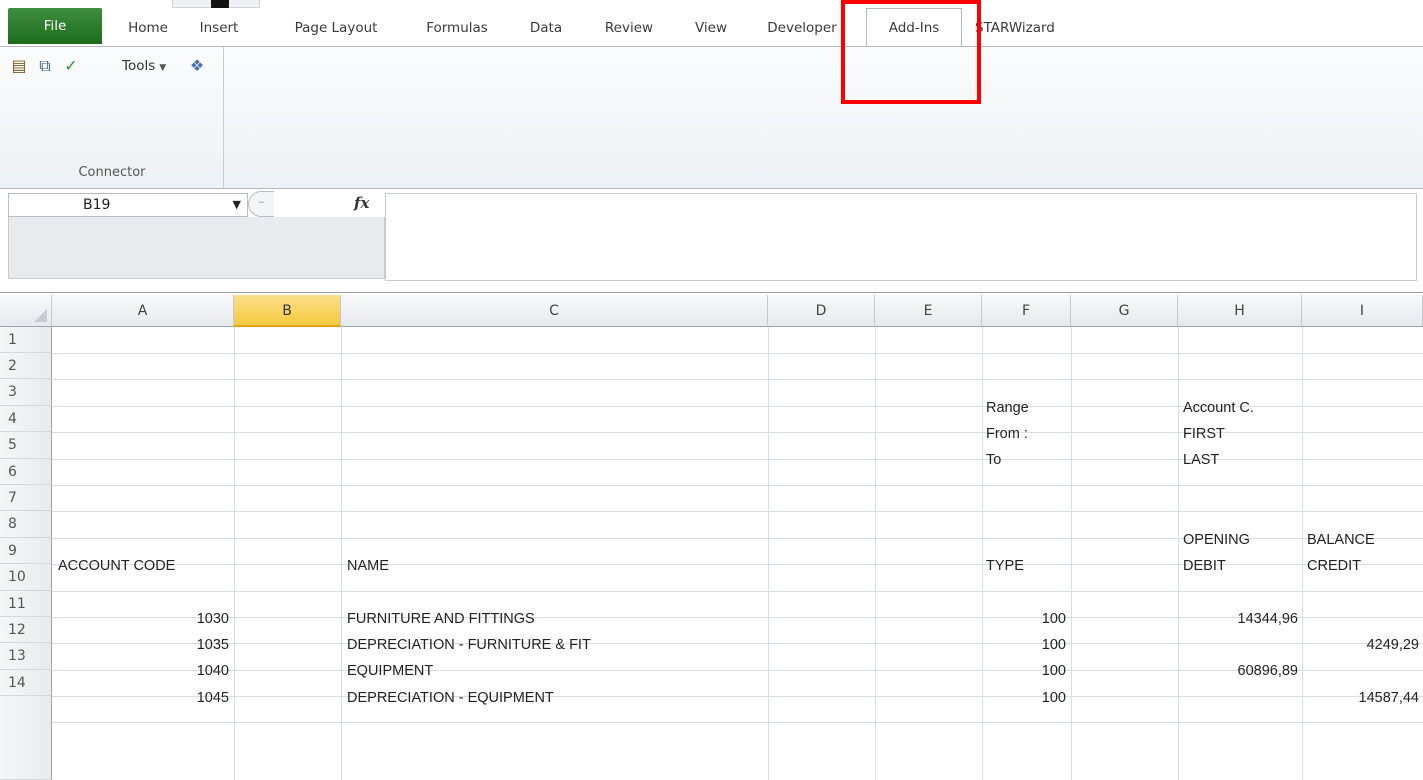 This screenshot has height=780, width=1423. I want to click on tab-starwizard: STARWizard, so click(1030, 27).